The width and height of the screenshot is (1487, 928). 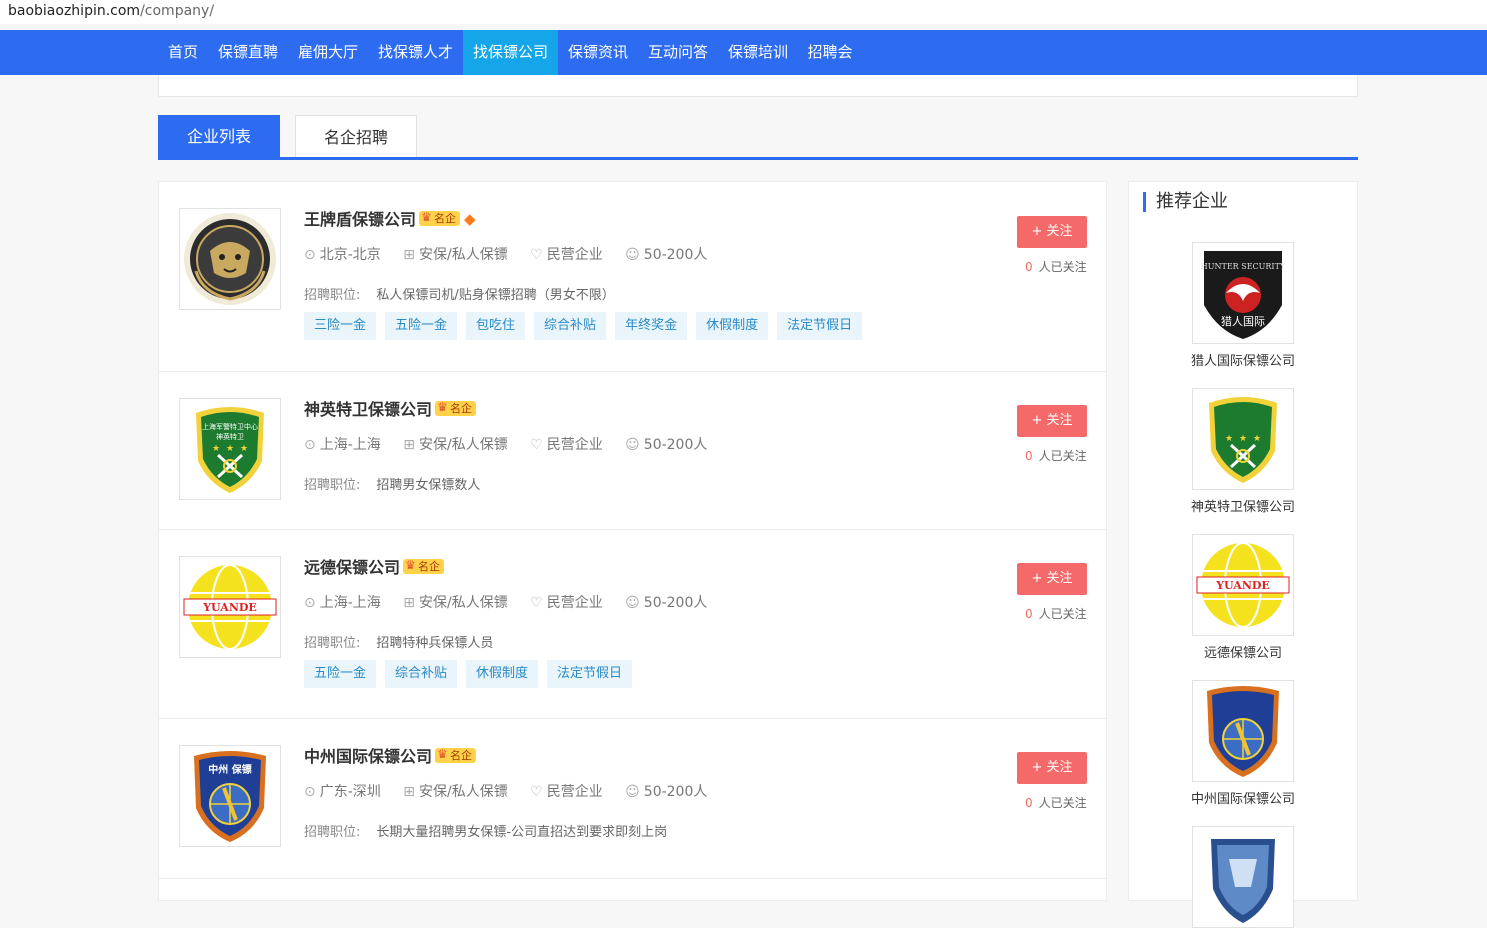 What do you see at coordinates (743, 12) in the screenshot?
I see `address-bar: baobiaozhipin.com/company/` at bounding box center [743, 12].